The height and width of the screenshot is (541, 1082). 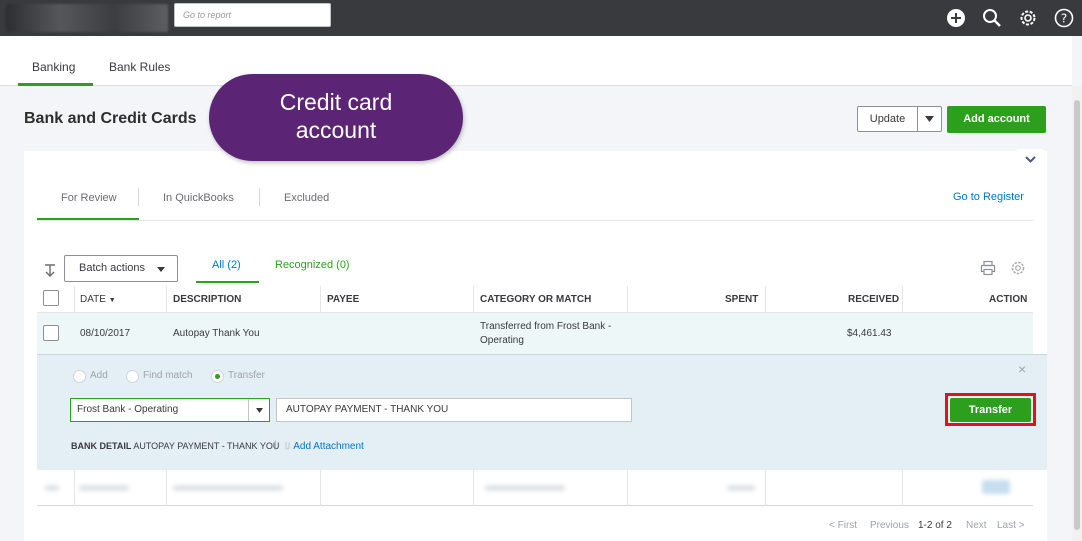 What do you see at coordinates (110, 118) in the screenshot?
I see `page-title: Bank and Credit Cards` at bounding box center [110, 118].